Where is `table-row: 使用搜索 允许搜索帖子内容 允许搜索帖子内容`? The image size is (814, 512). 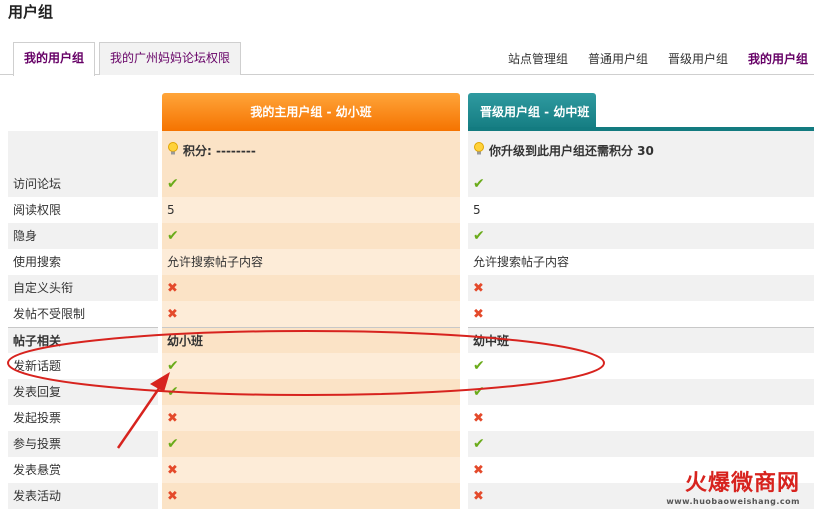 table-row: 使用搜索 允许搜索帖子内容 允许搜索帖子内容 is located at coordinates (411, 262).